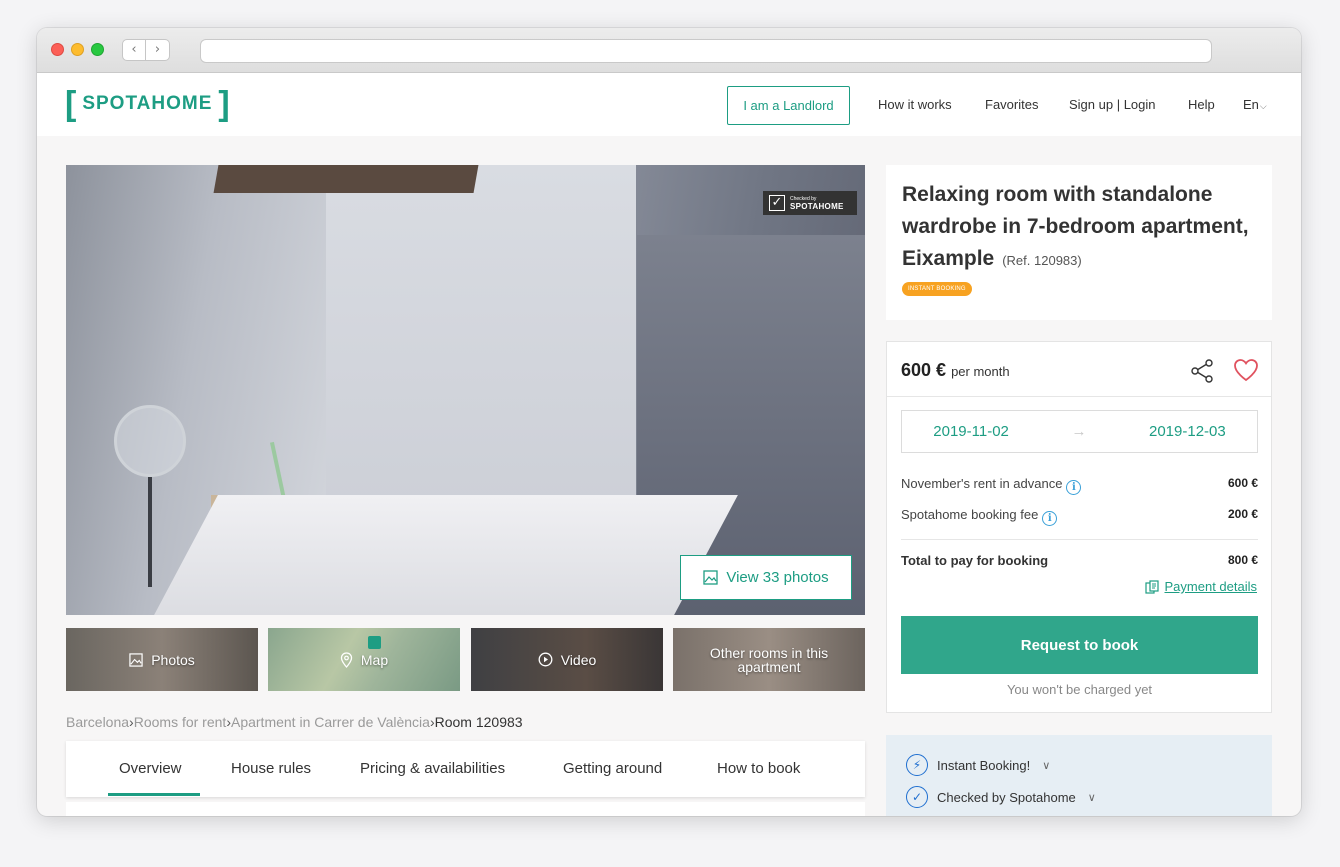 This screenshot has width=1340, height=867. I want to click on close-window-button, so click(57, 49).